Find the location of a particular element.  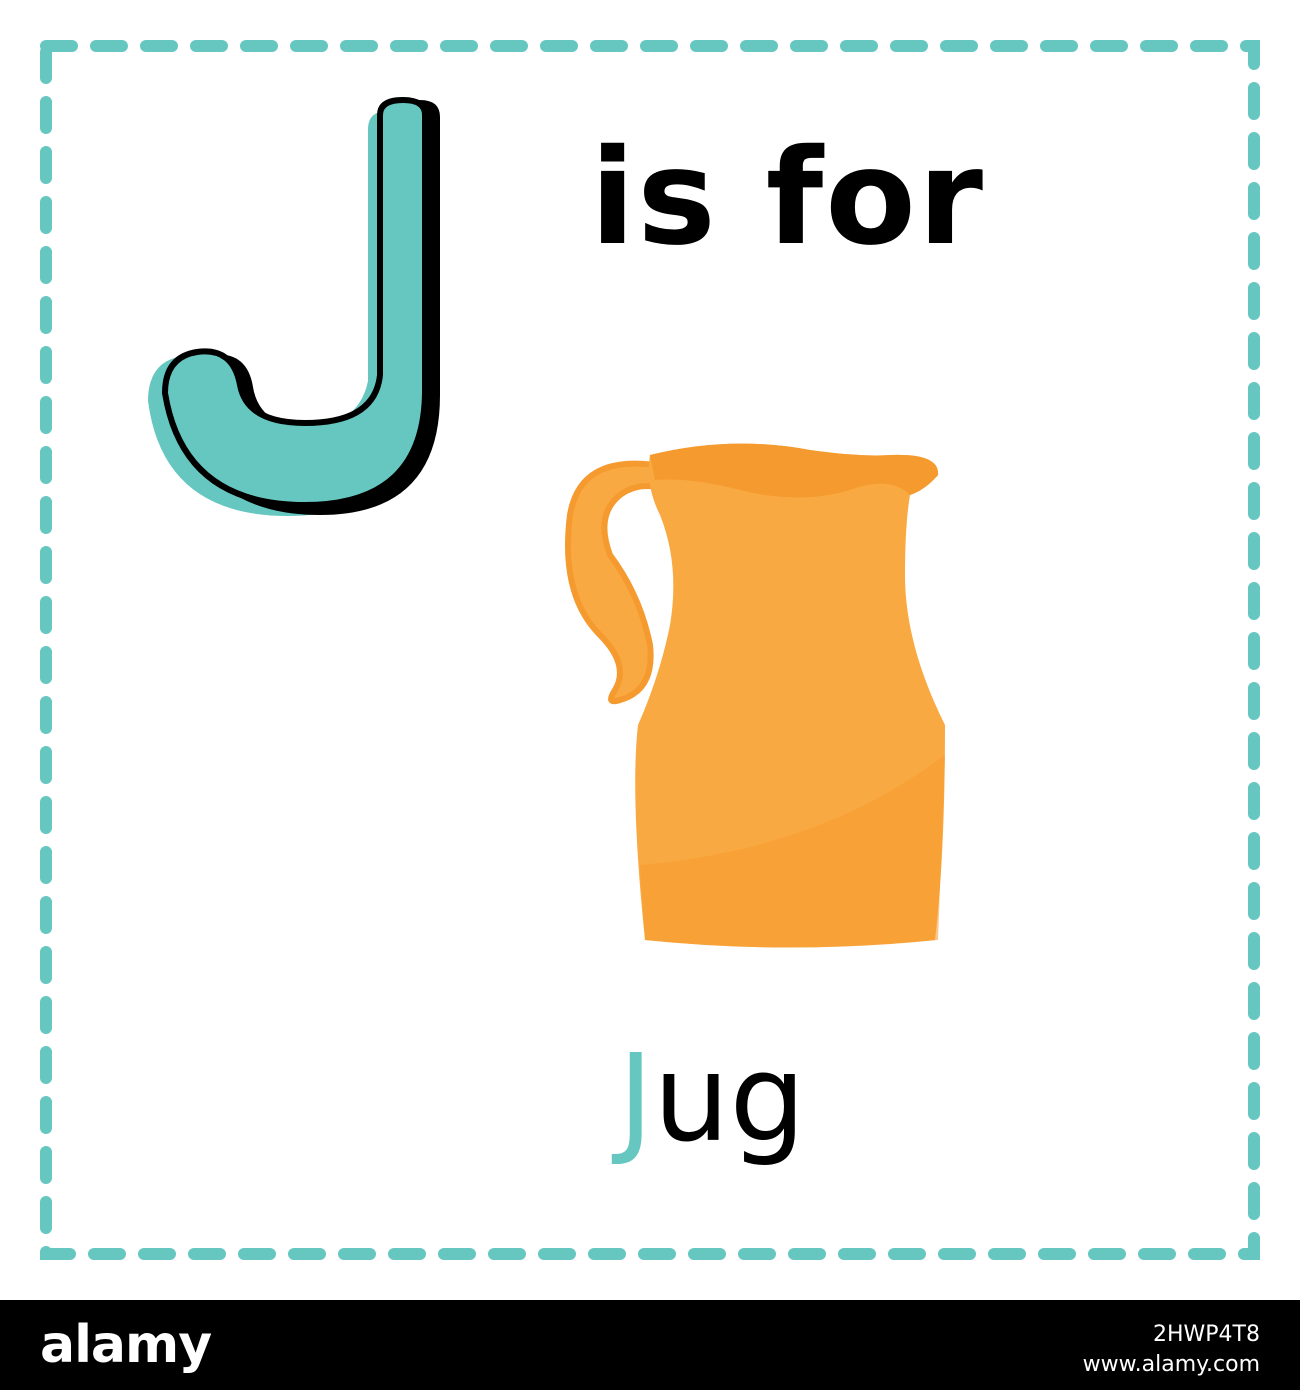

watermark-logo: alamy is located at coordinates (126, 1345).